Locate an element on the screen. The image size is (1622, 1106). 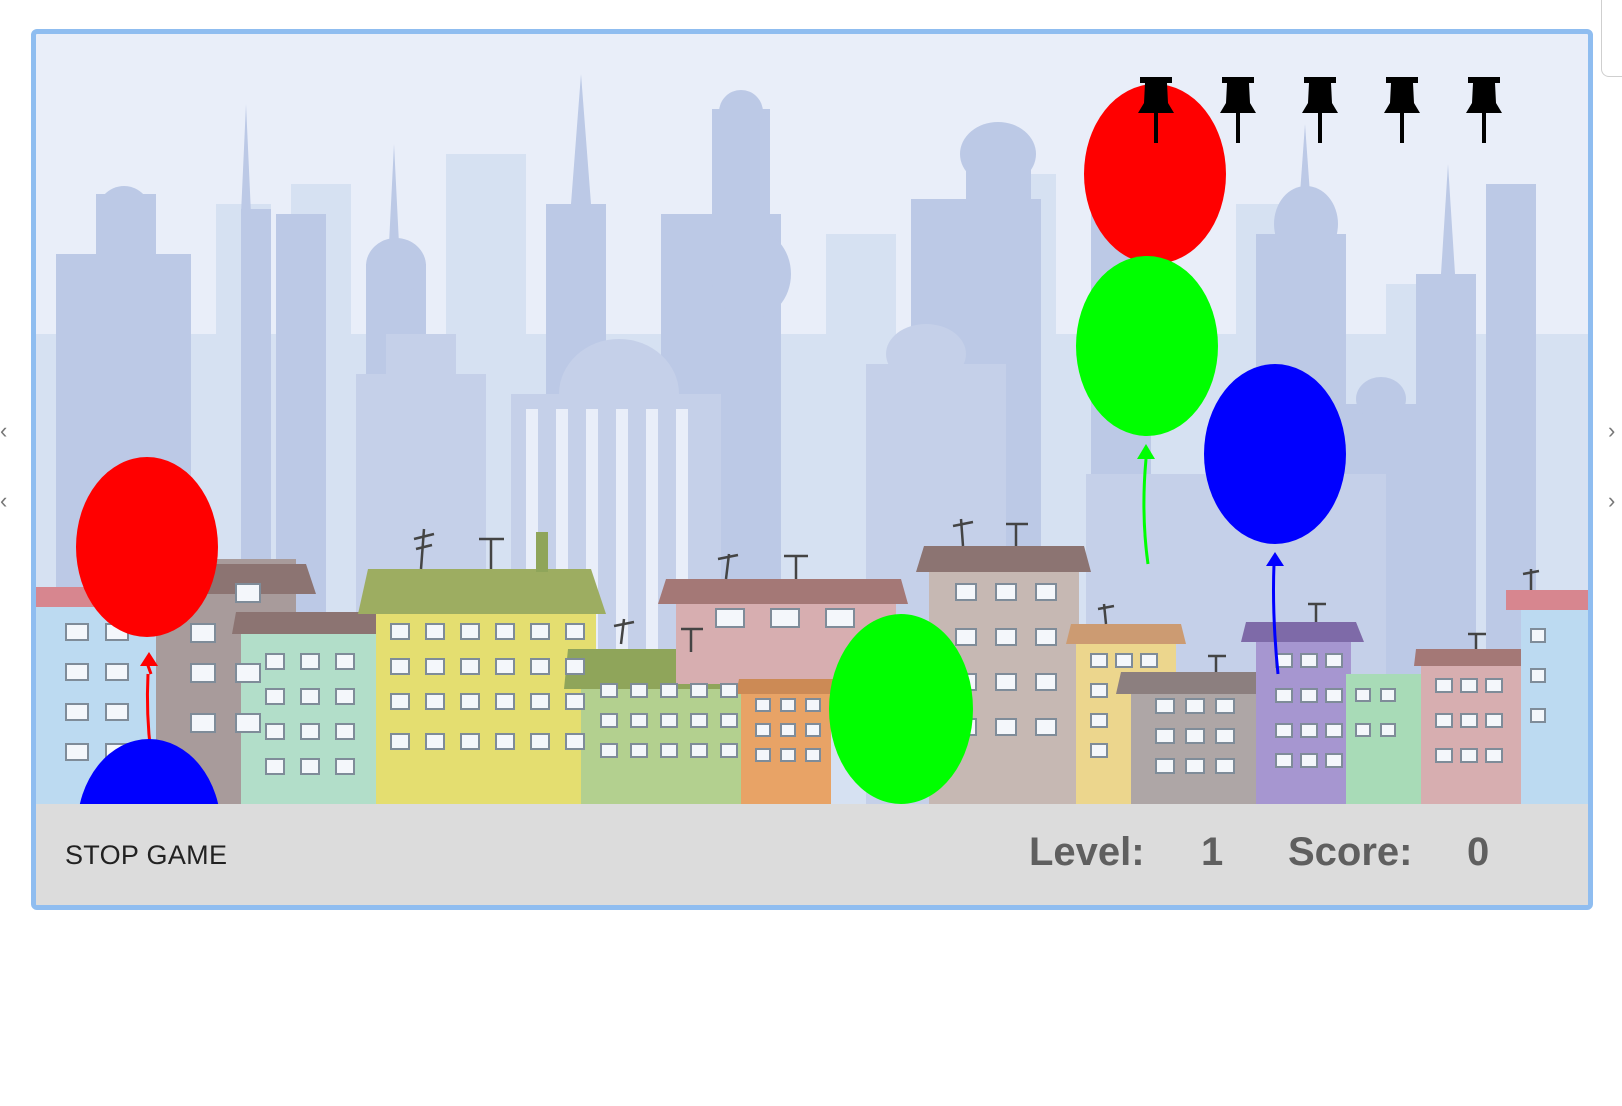
game-status-bar: STOP GAME Level: 1 Score: 0 is located at coordinates (812, 854).